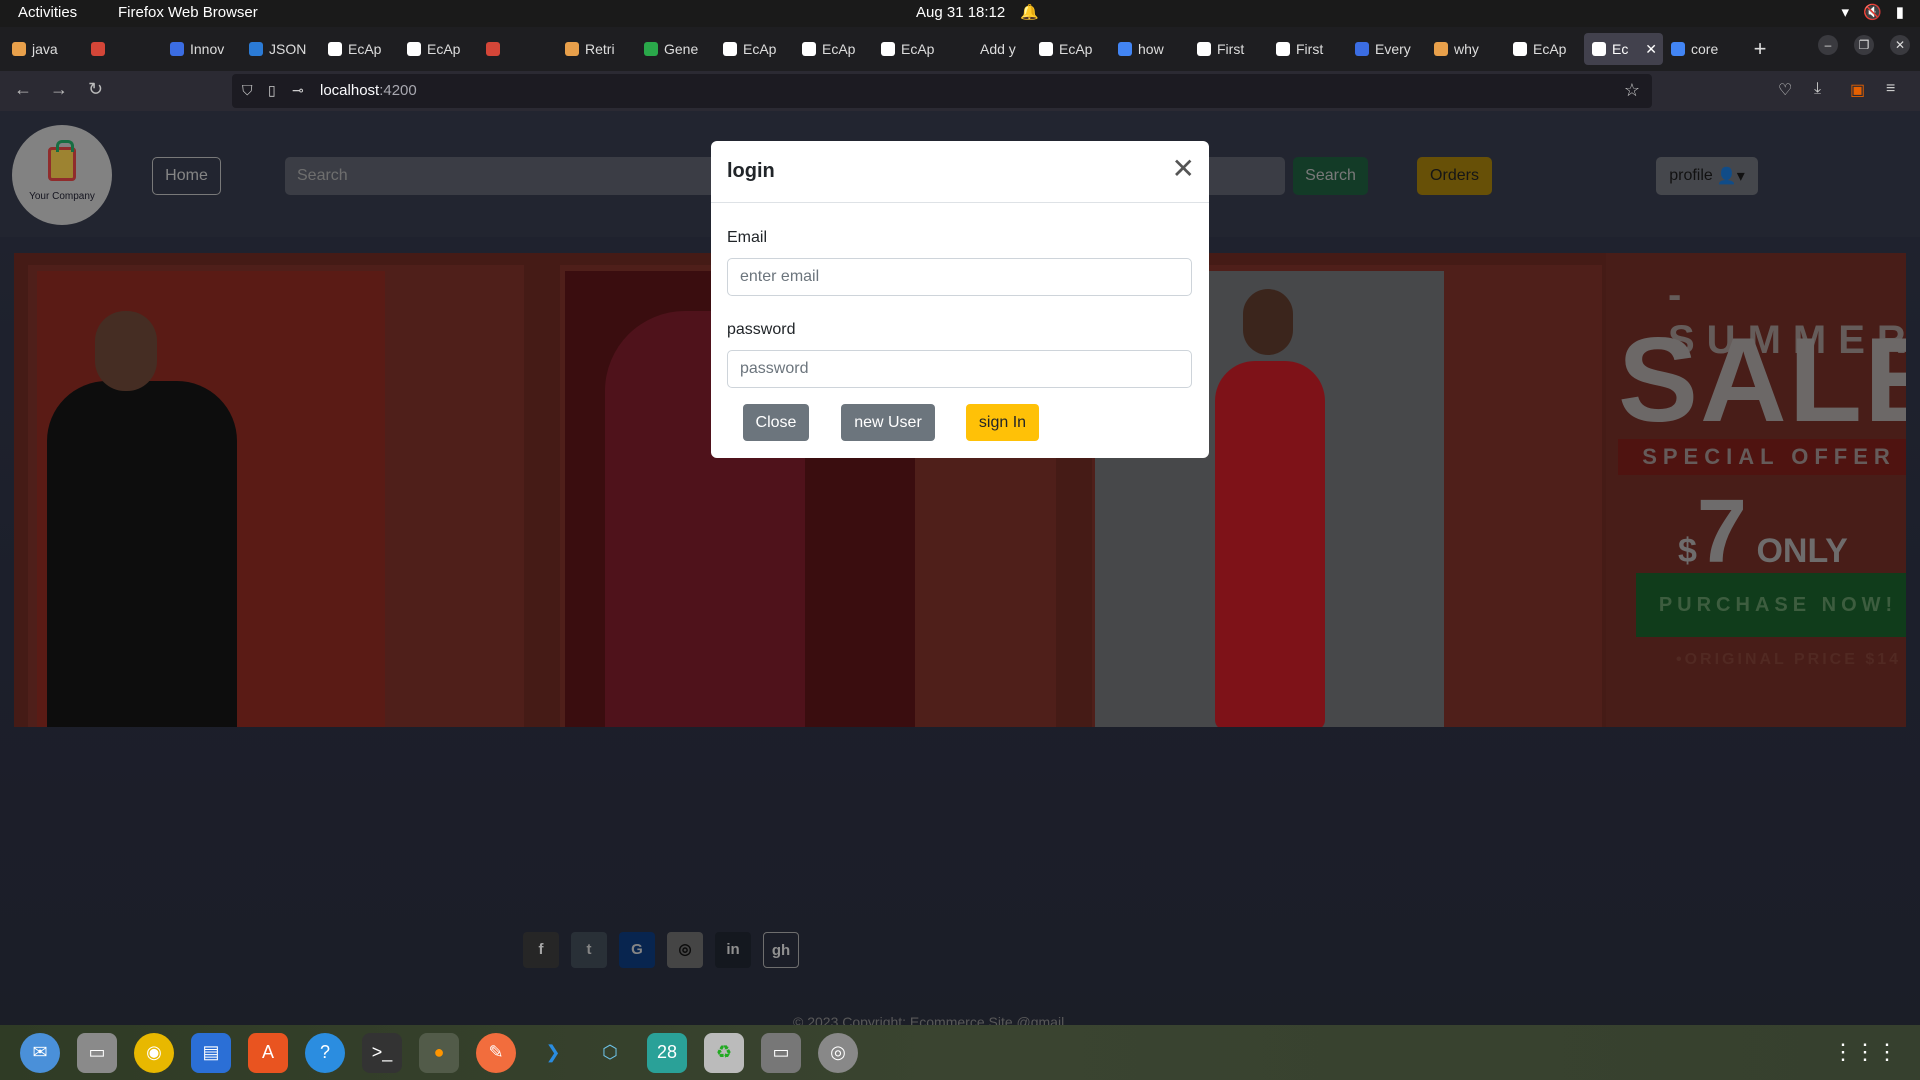 The width and height of the screenshot is (1920, 1080). I want to click on tab-close-icon: ✕, so click(1651, 49).